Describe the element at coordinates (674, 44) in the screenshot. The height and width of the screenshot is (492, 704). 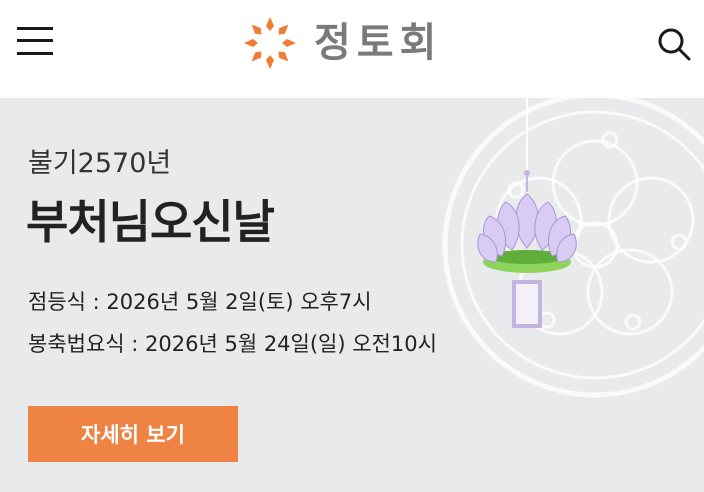
I see `search-icon` at that location.